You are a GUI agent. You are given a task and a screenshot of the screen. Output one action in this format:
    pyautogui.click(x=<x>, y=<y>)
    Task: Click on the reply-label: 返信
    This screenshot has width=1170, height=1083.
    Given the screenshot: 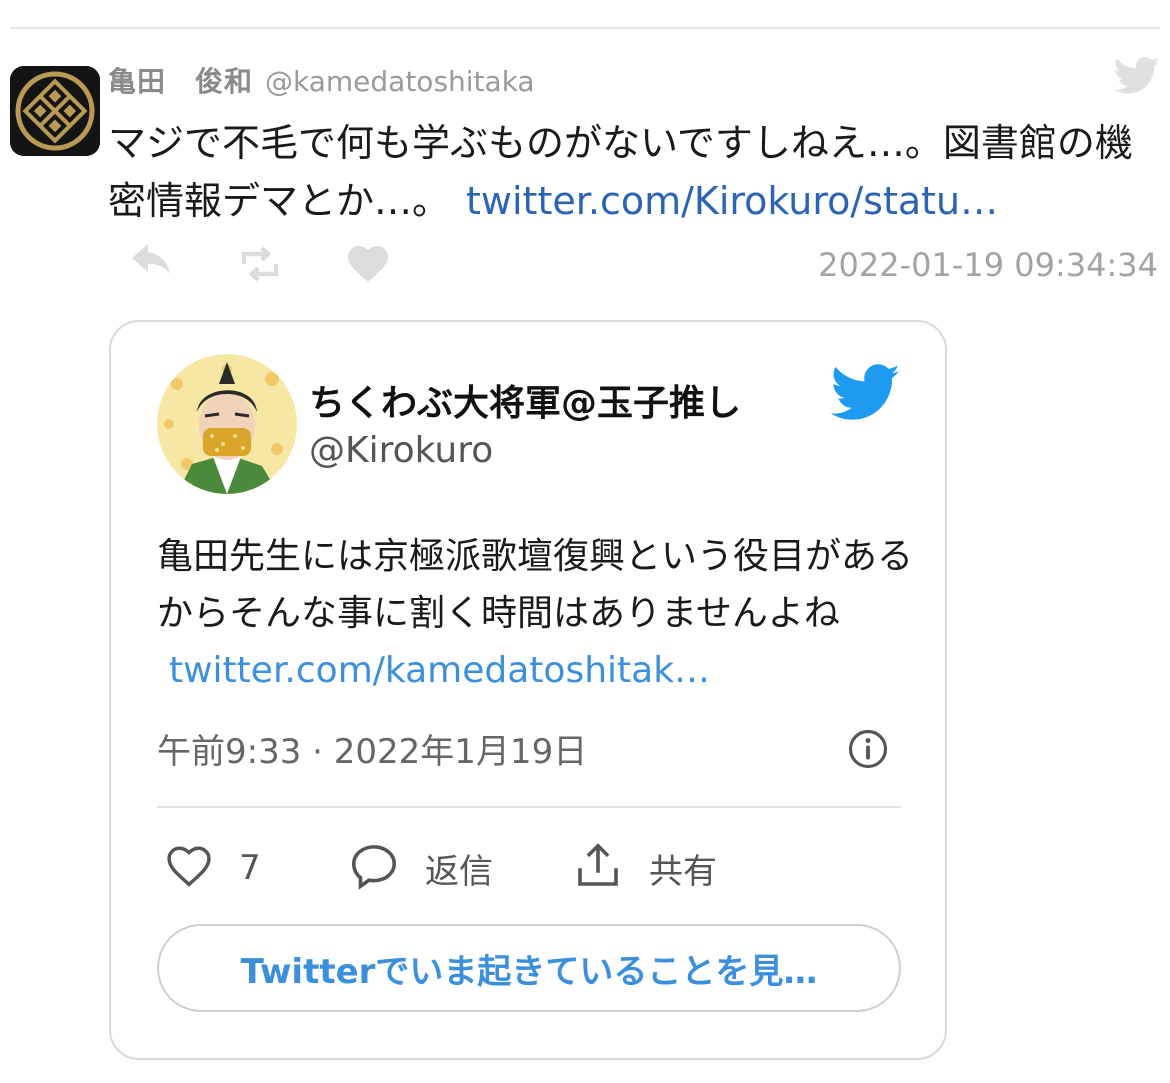 What is the action you would take?
    pyautogui.click(x=459, y=871)
    